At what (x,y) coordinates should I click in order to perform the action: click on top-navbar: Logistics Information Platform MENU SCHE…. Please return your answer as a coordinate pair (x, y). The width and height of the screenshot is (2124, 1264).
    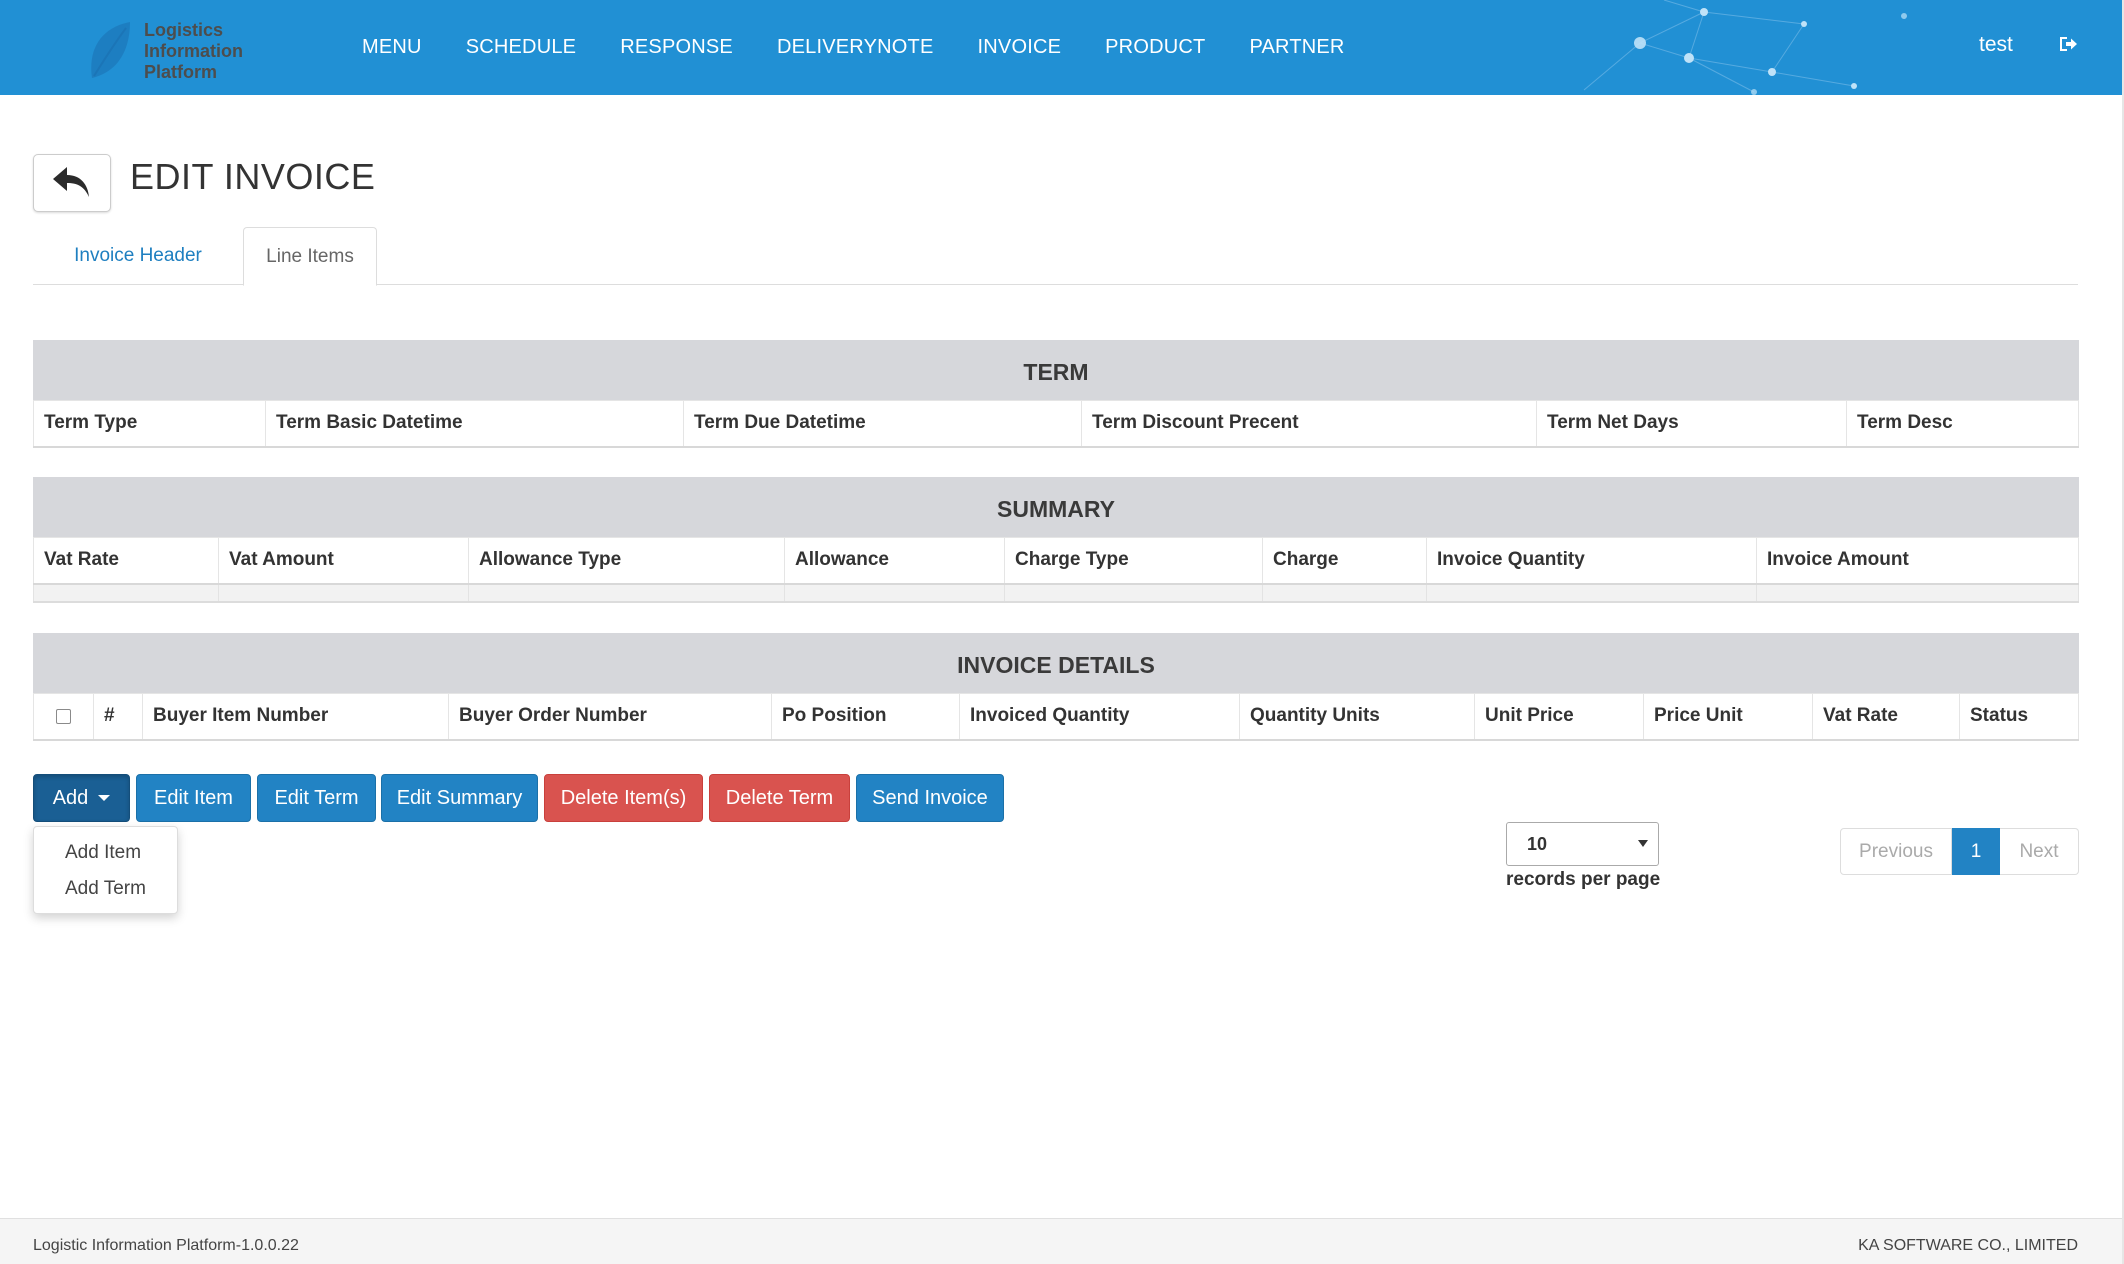
    Looking at the image, I should click on (1062, 47).